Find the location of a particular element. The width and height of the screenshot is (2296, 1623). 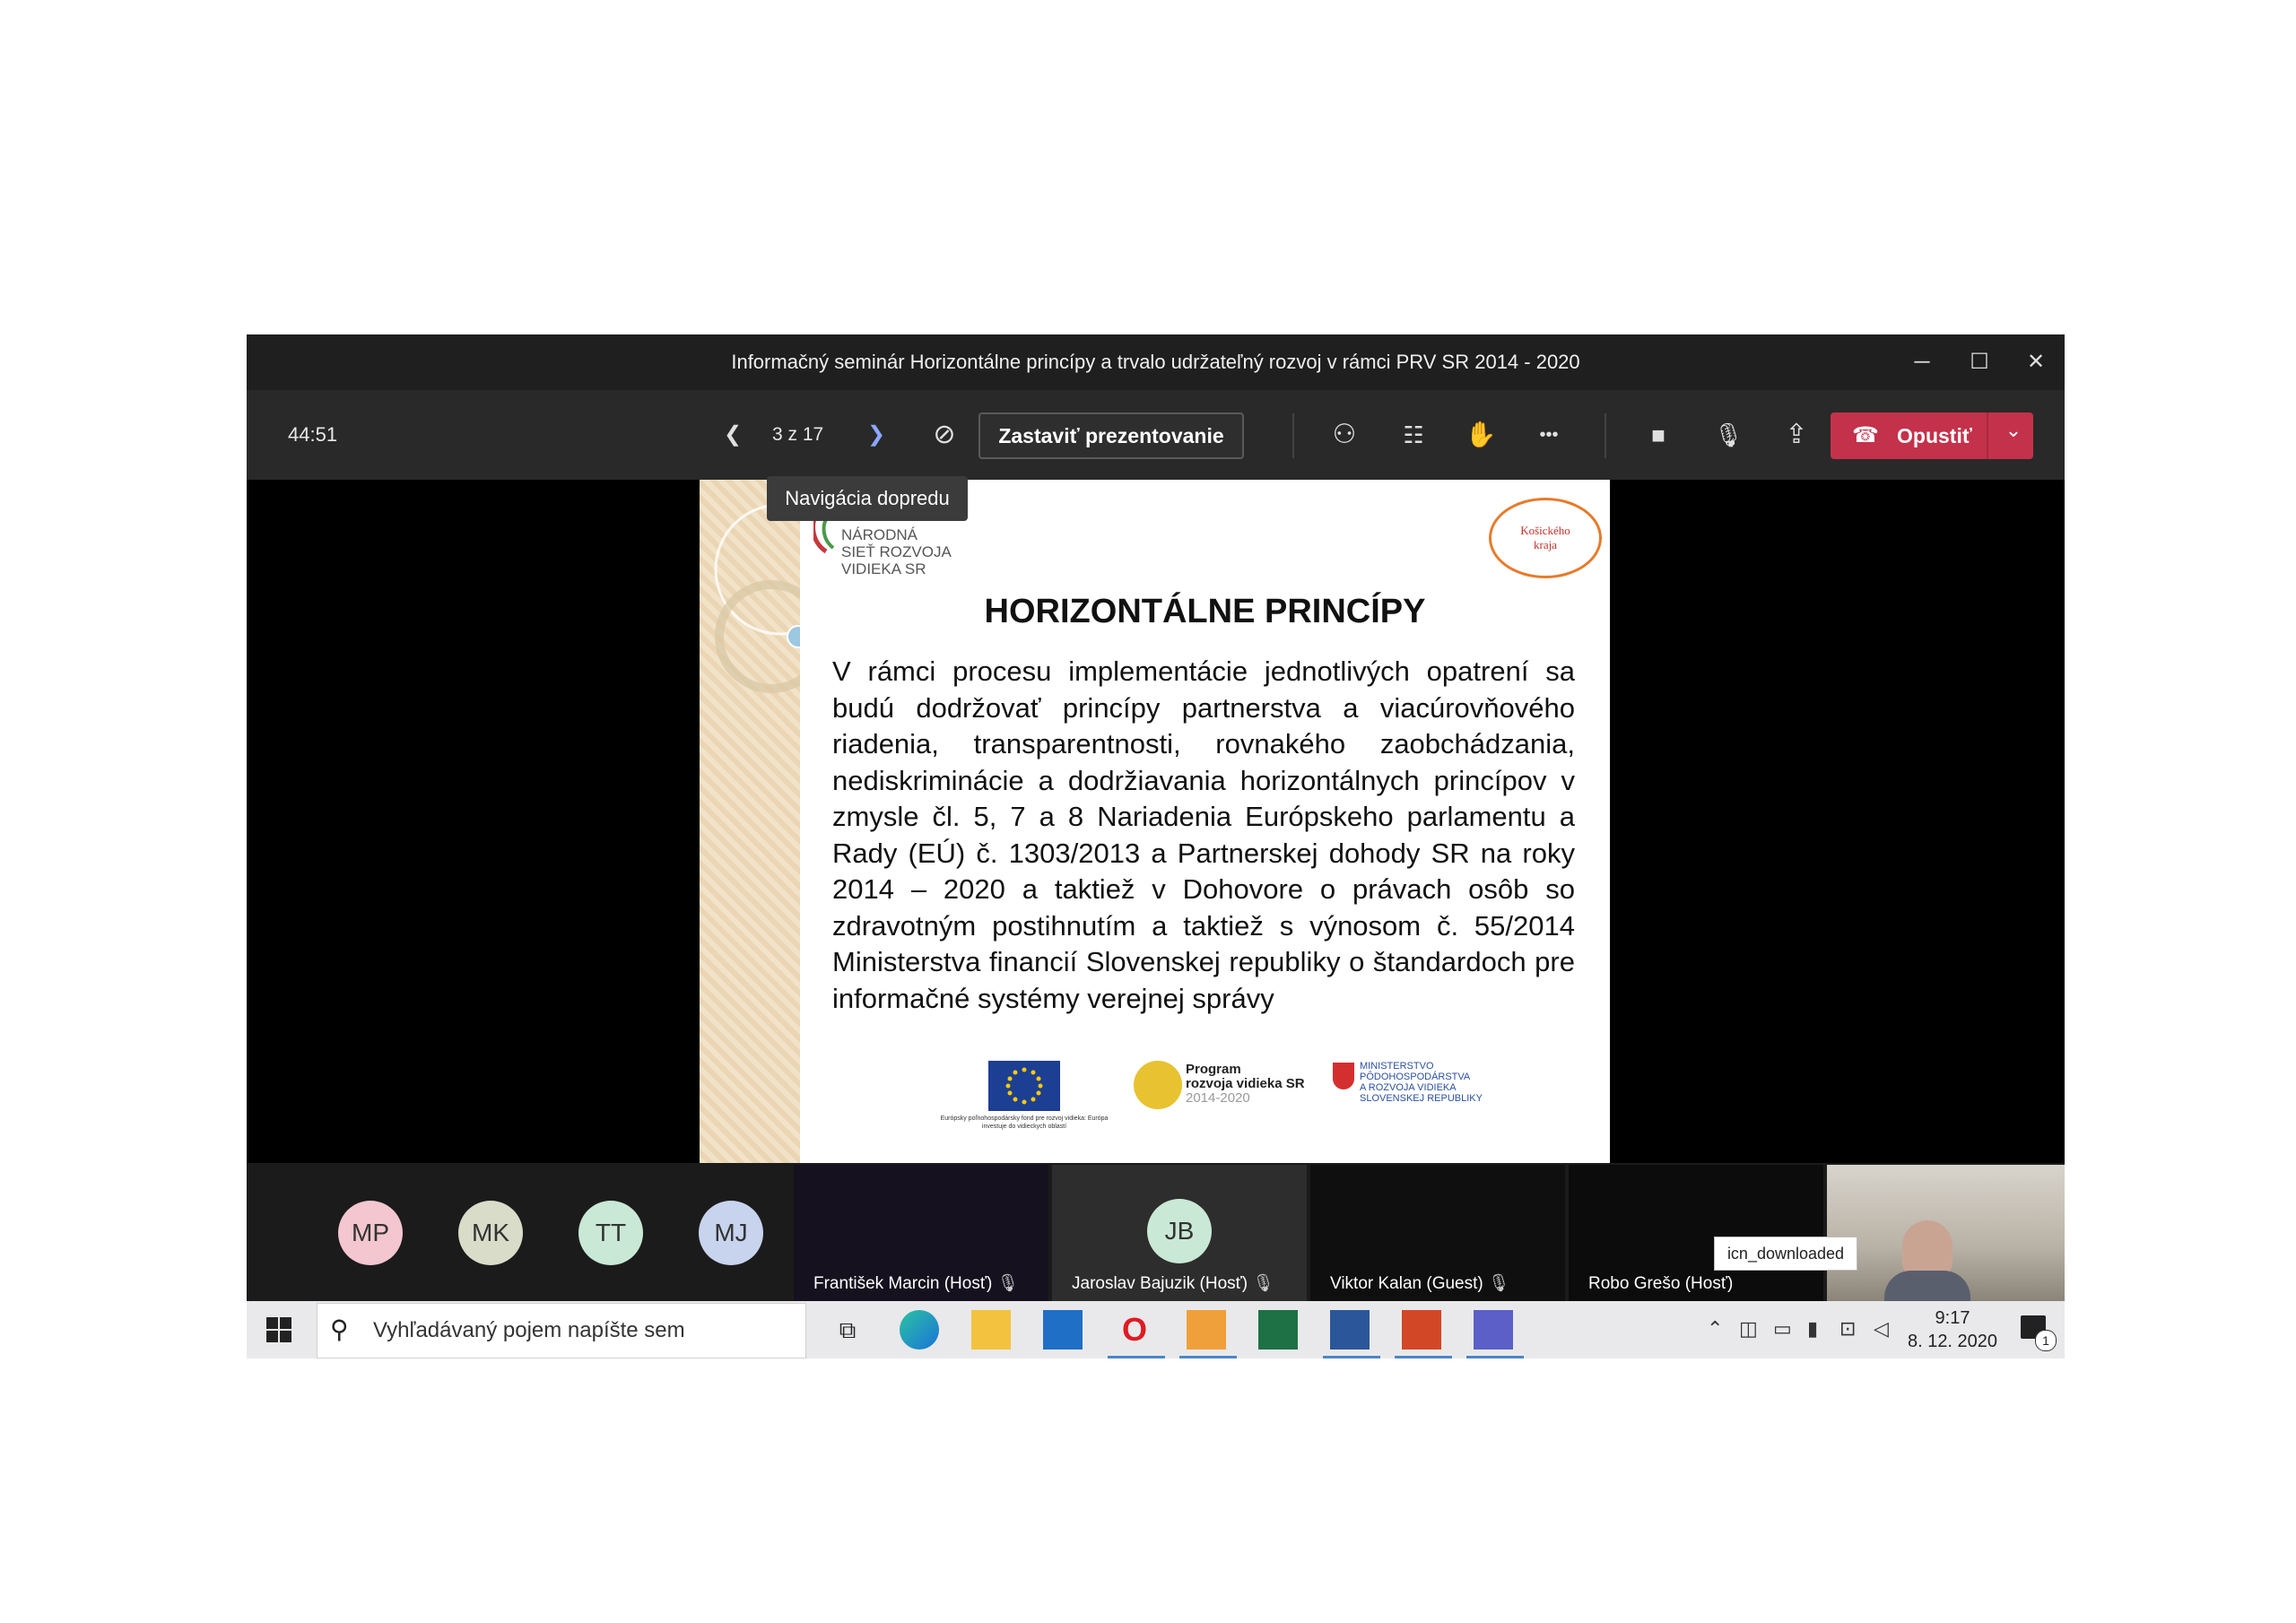

search-icon: ⚲ is located at coordinates (339, 1329).